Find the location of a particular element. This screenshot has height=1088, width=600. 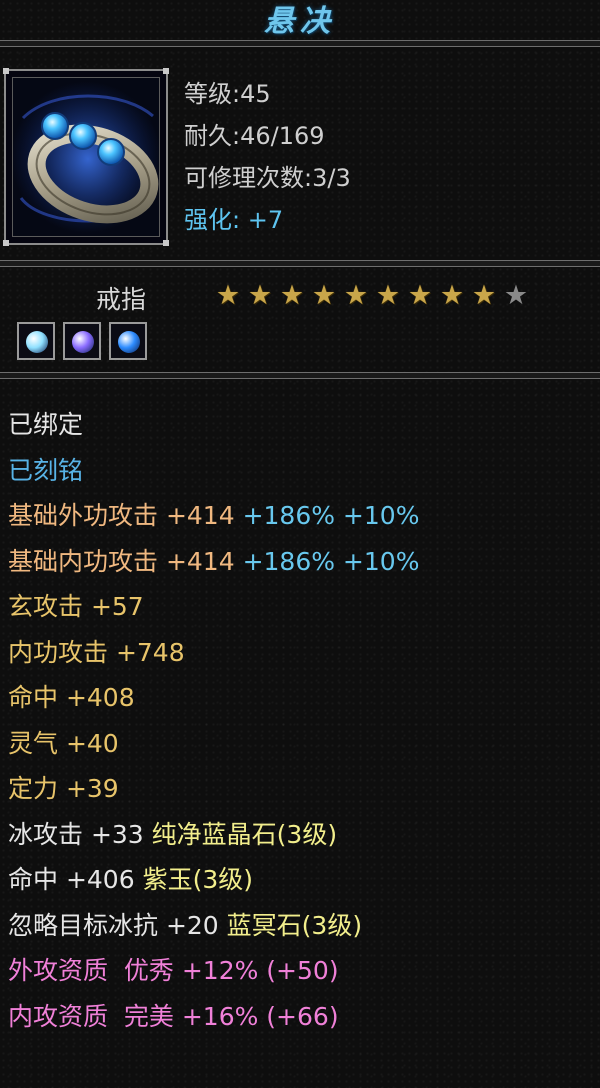

ring-icon is located at coordinates (86, 157).